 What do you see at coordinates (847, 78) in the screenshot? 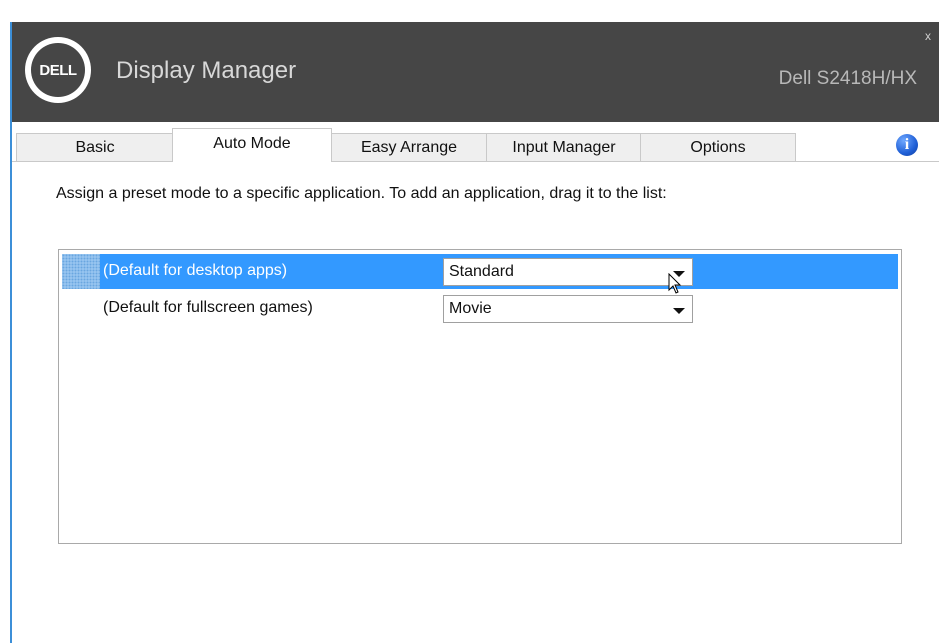
I see `monitor-model: Dell S2418H/HX` at bounding box center [847, 78].